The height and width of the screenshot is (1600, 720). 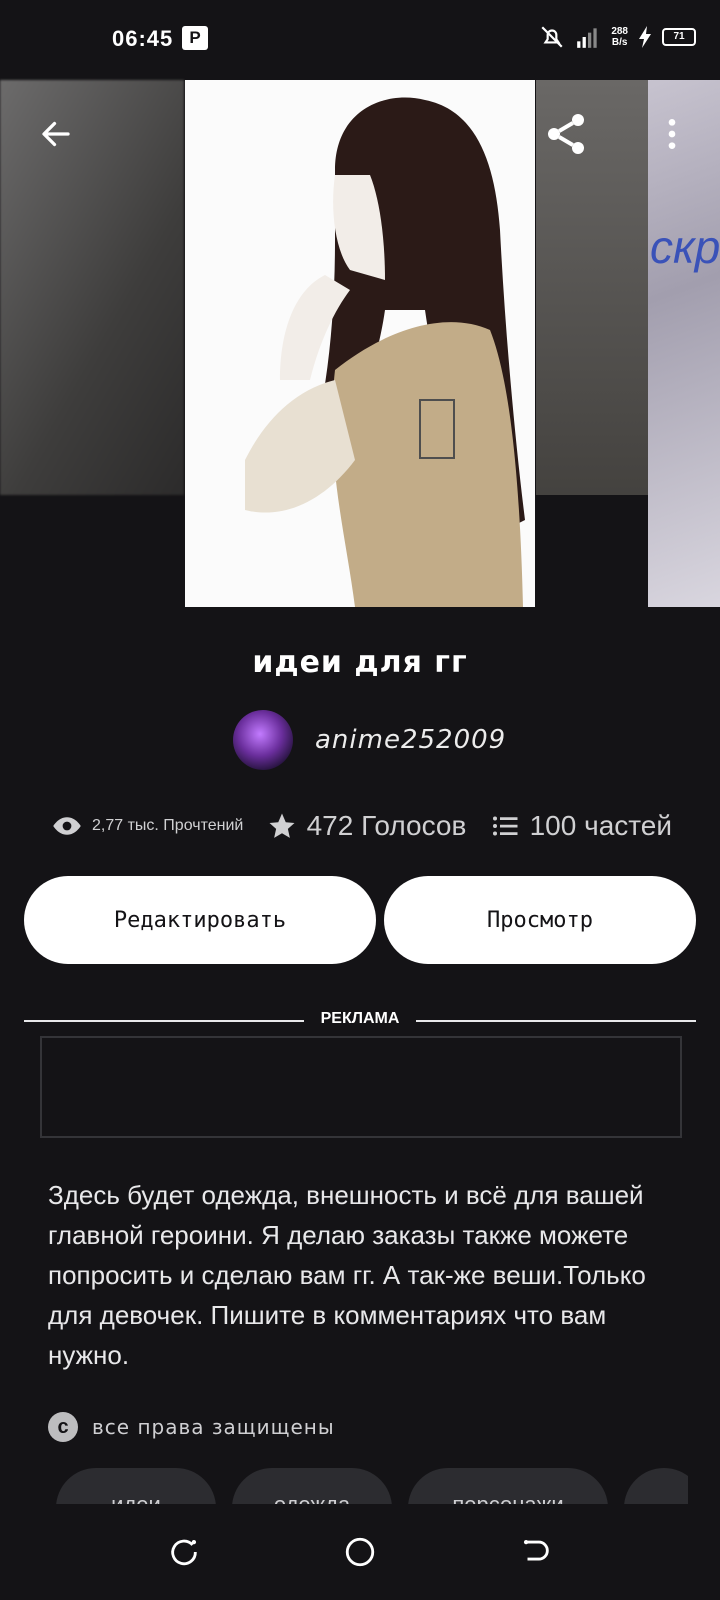 What do you see at coordinates (164, 1021) in the screenshot?
I see `ad-divider-left` at bounding box center [164, 1021].